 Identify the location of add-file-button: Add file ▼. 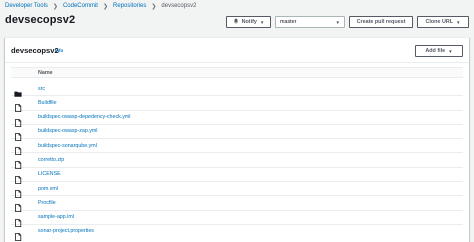
(439, 51).